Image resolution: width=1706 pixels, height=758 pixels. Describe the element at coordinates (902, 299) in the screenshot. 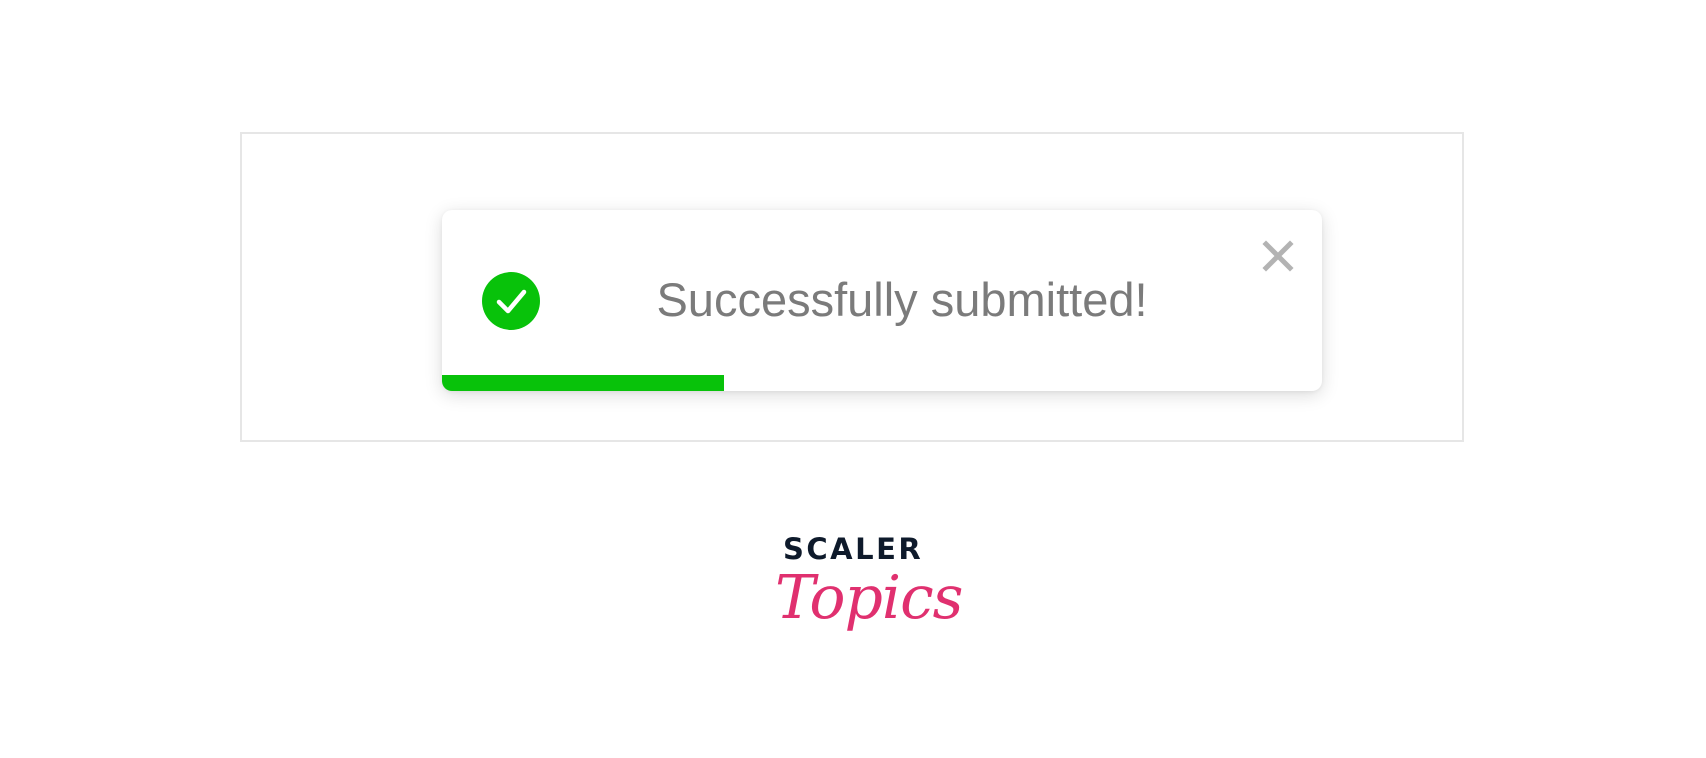

I see `toast-message: Successfully submitted!` at that location.